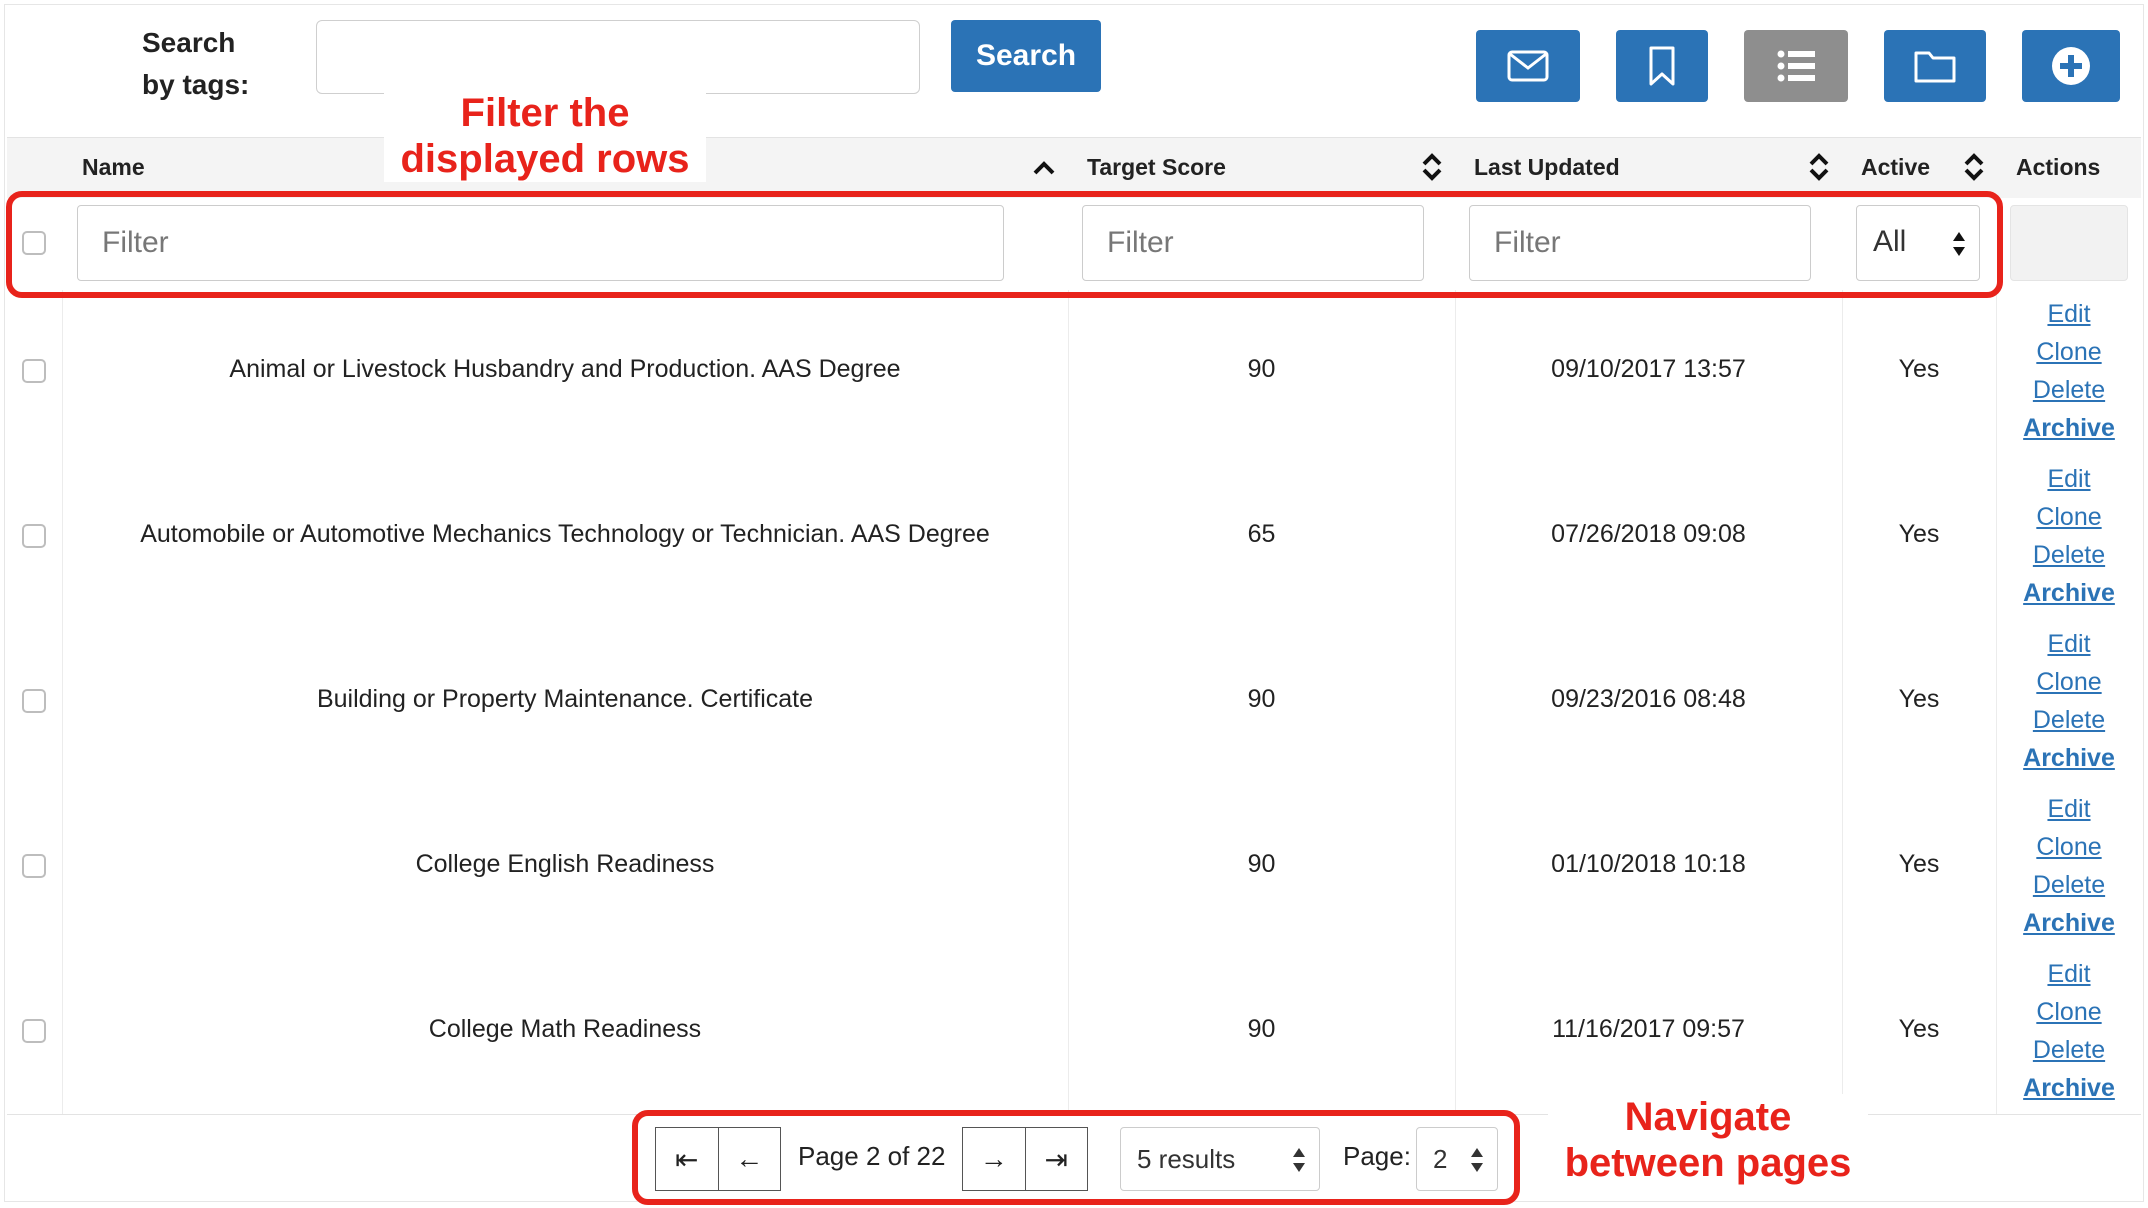 This screenshot has width=2148, height=1208. What do you see at coordinates (1648, 864) in the screenshot?
I see `row-last-updated: 01/10/2018 10:18` at bounding box center [1648, 864].